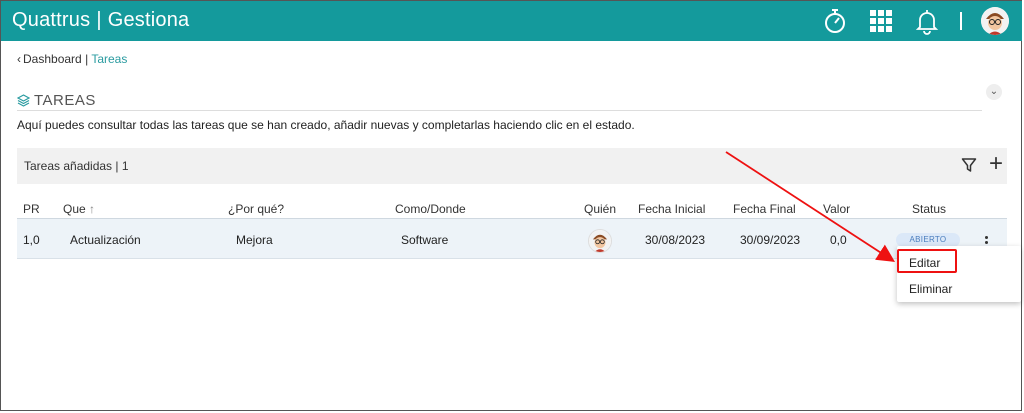 The image size is (1024, 413). What do you see at coordinates (927, 261) in the screenshot?
I see `editar-highlight-box` at bounding box center [927, 261].